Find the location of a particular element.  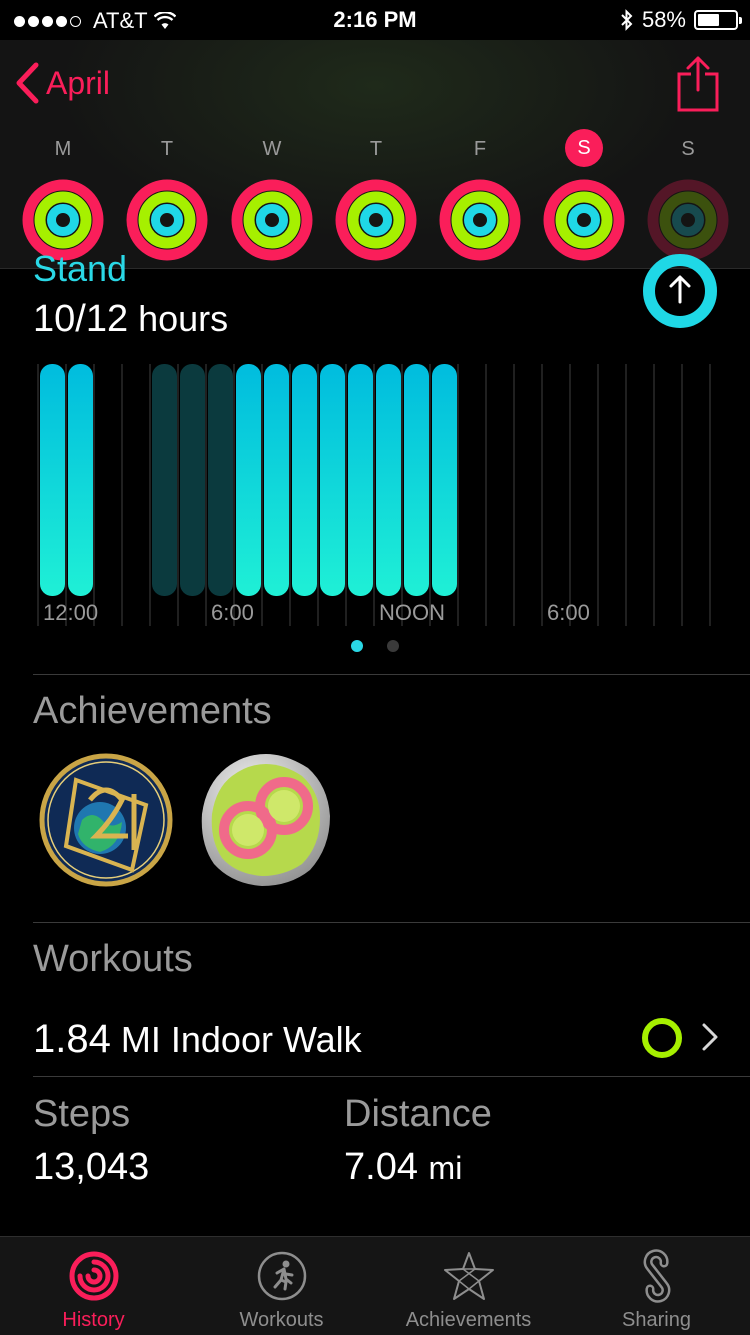

history-rings-icon is located at coordinates (93, 1276).